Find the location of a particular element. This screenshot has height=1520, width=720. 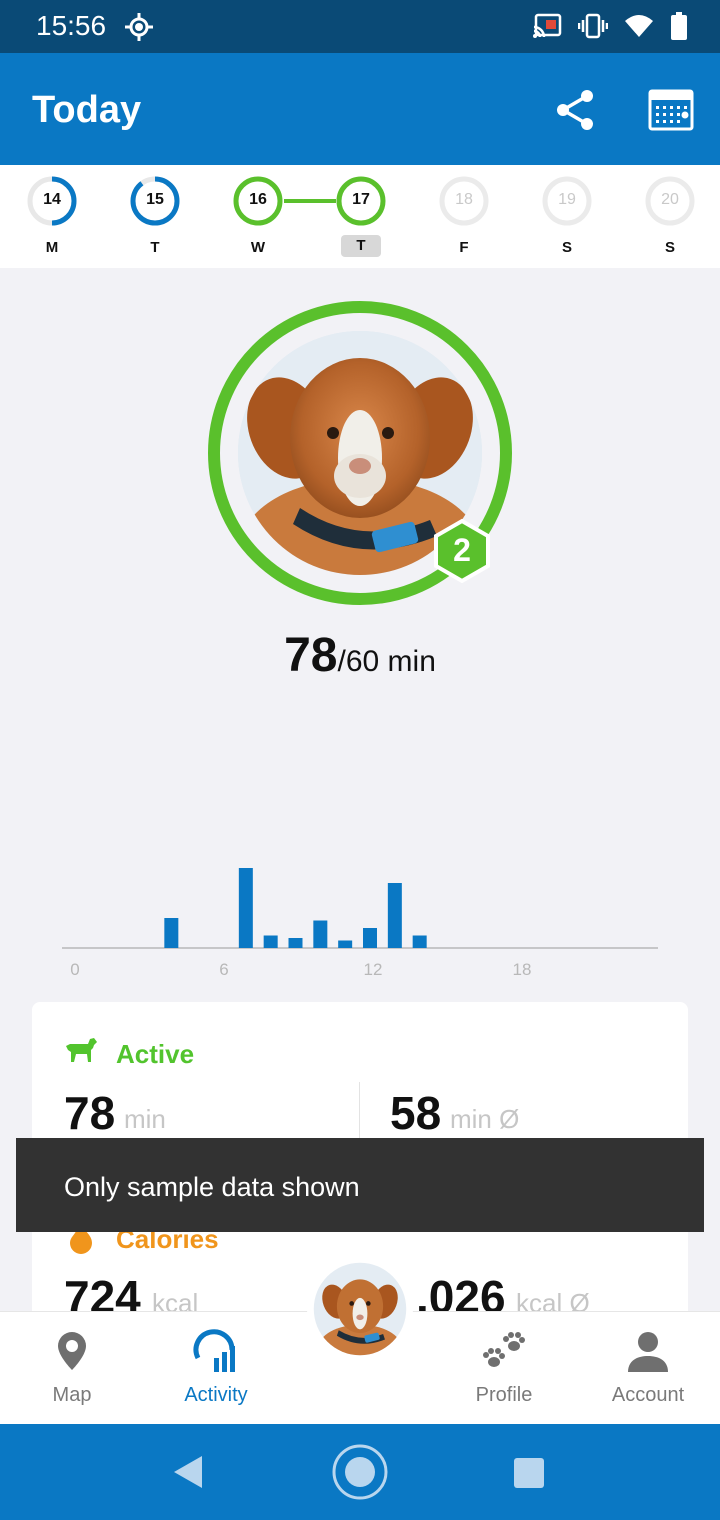

activity-chart: 0 6 12 18 is located at coordinates (360, 923).